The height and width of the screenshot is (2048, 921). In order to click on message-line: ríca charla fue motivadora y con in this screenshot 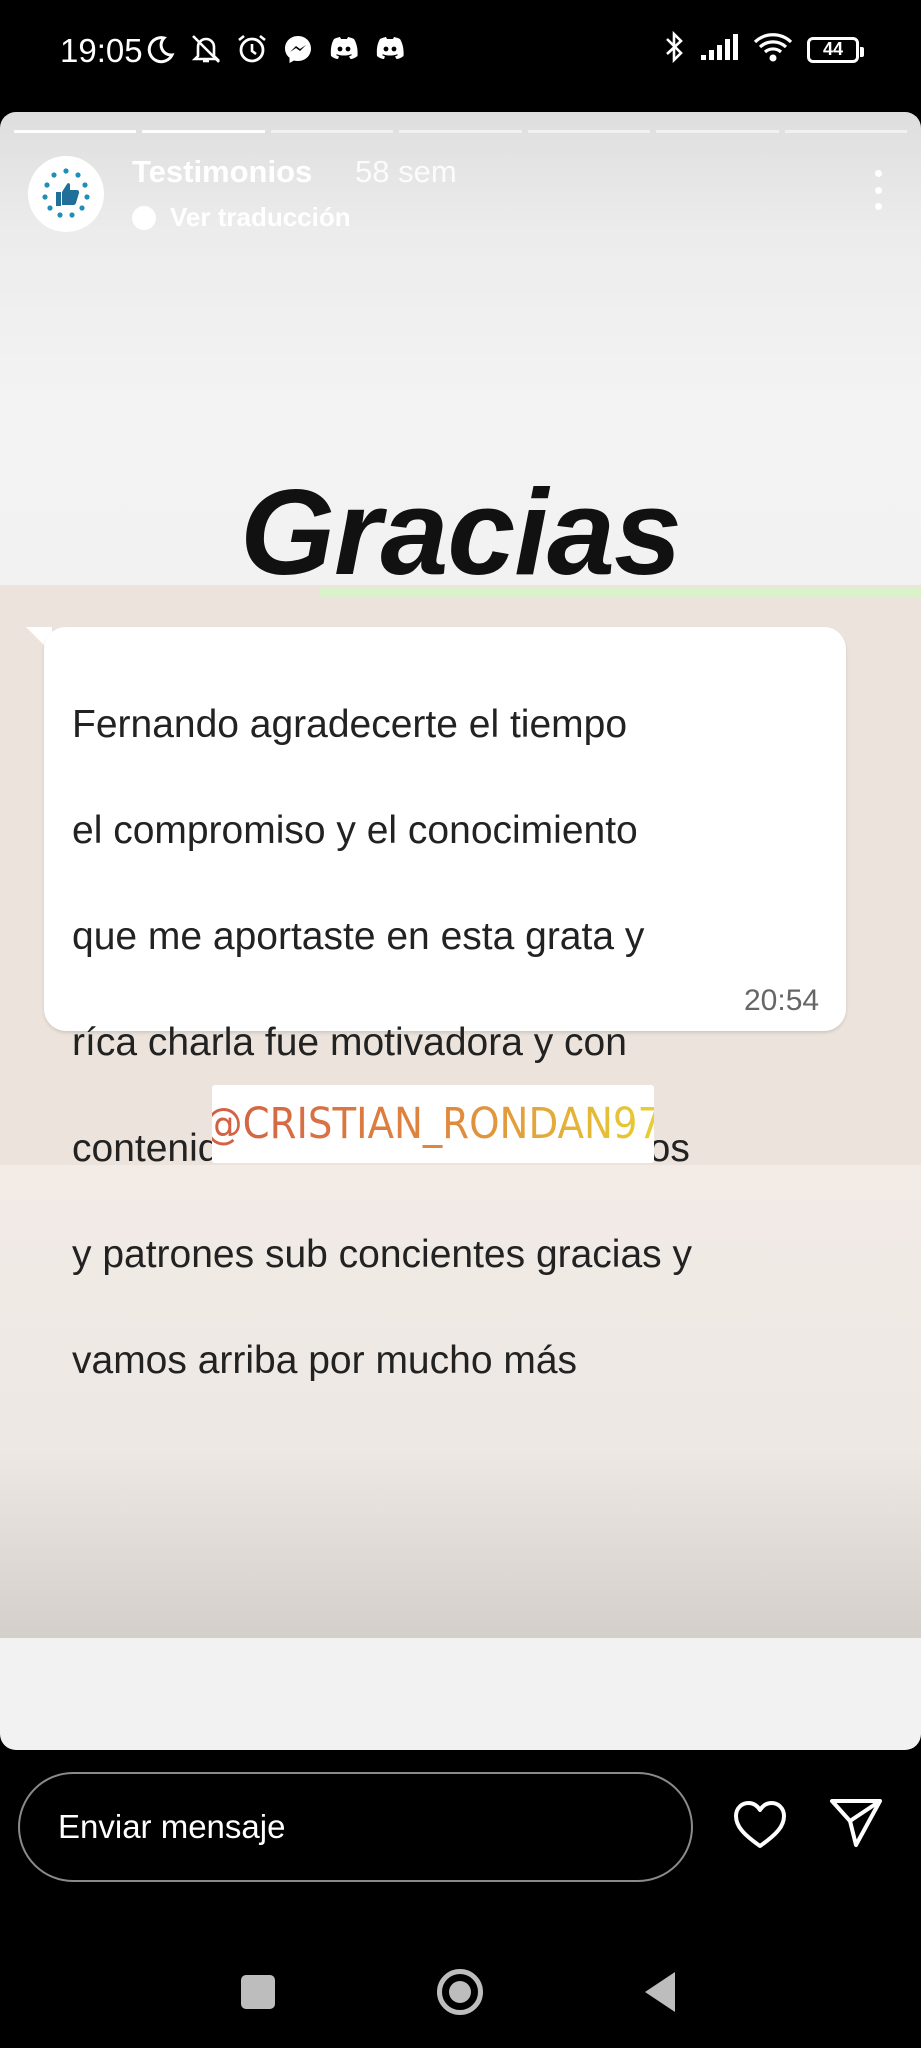, I will do `click(349, 1042)`.